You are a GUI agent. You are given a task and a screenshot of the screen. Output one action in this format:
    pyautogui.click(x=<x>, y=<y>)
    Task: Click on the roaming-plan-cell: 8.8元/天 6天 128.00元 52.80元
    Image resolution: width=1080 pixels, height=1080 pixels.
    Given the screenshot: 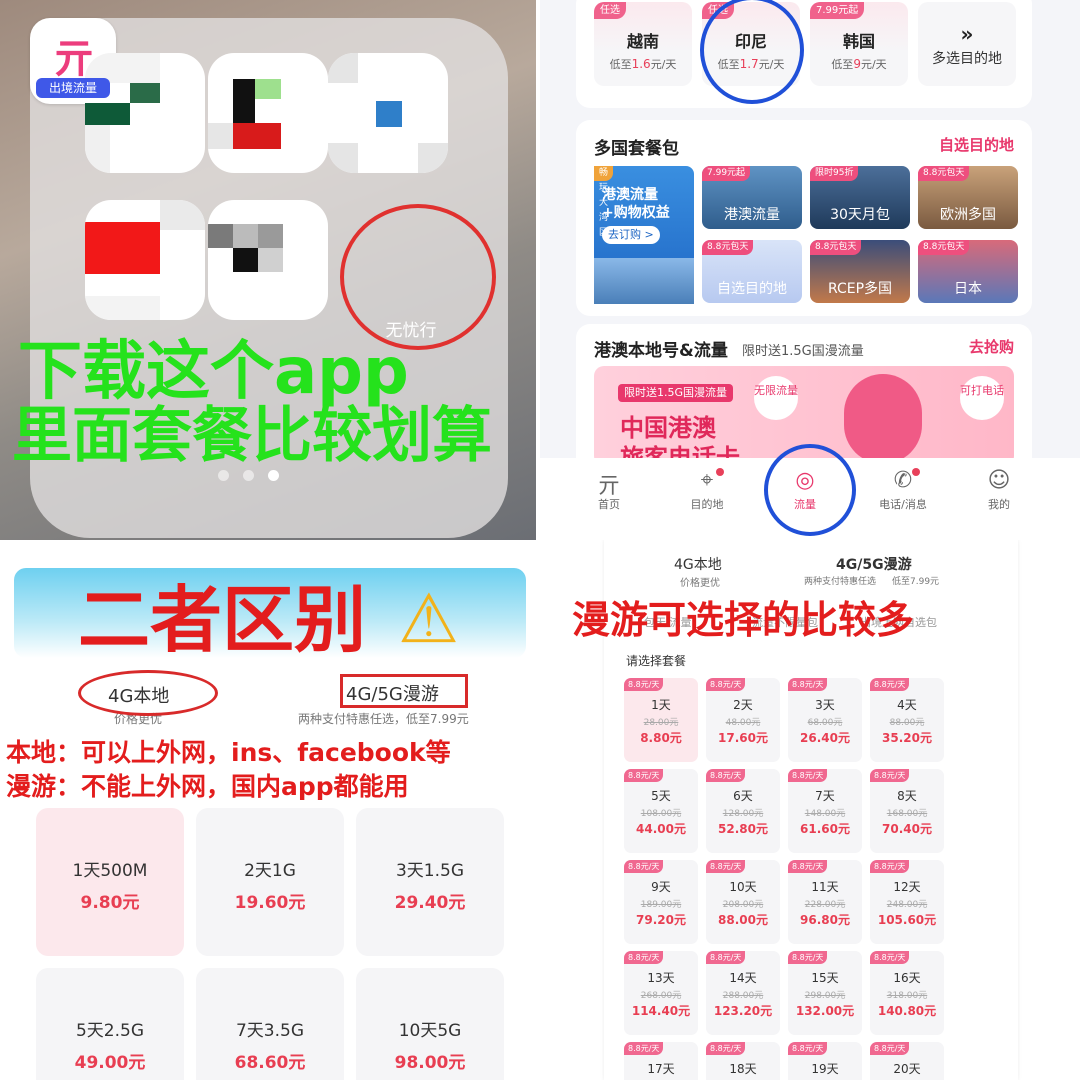 What is the action you would take?
    pyautogui.click(x=743, y=811)
    